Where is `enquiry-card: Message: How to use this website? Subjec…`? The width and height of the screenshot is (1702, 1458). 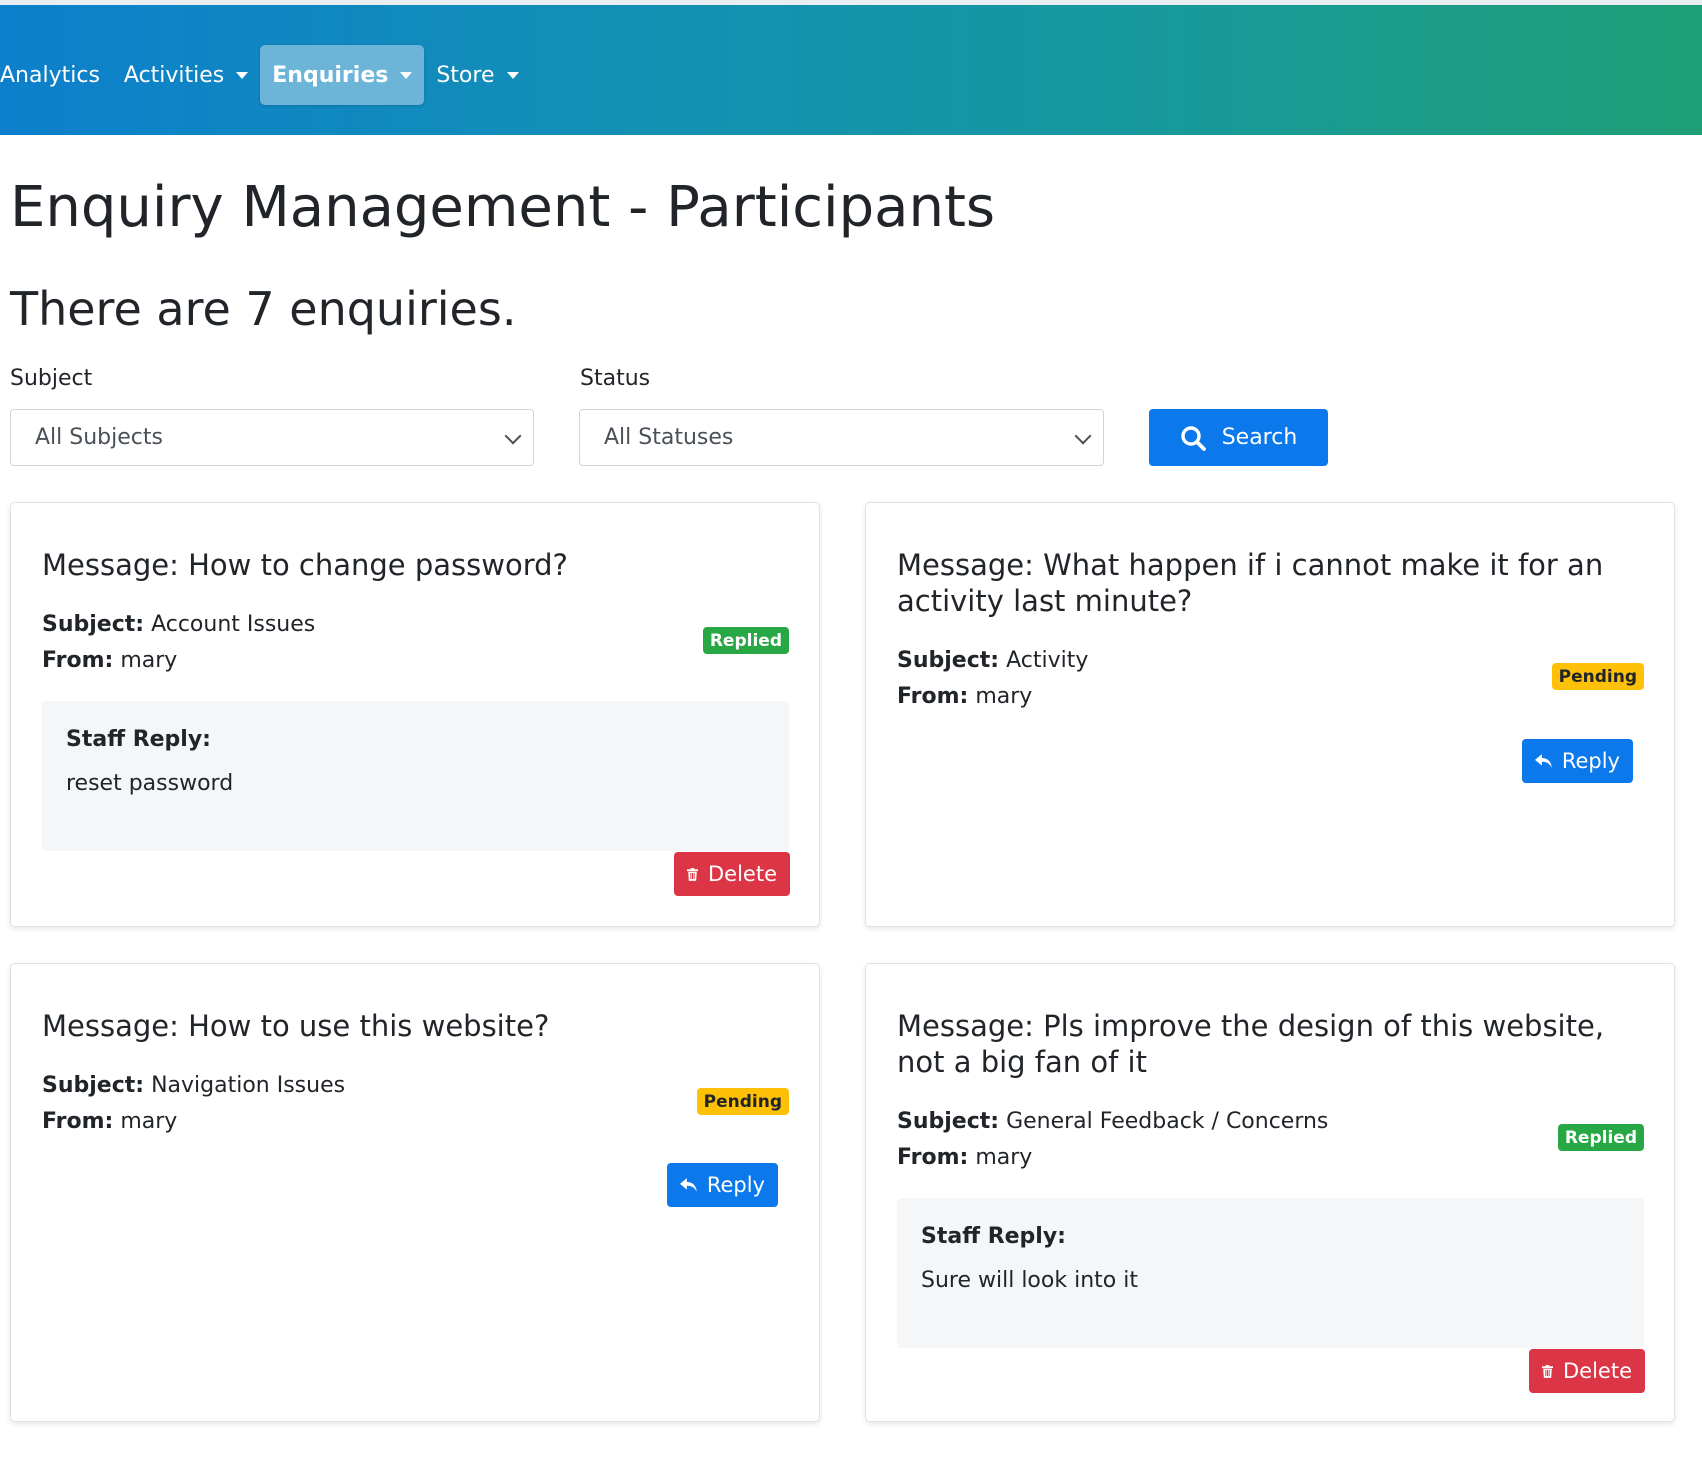
enquiry-card: Message: How to use this website? Subjec… is located at coordinates (415, 1192).